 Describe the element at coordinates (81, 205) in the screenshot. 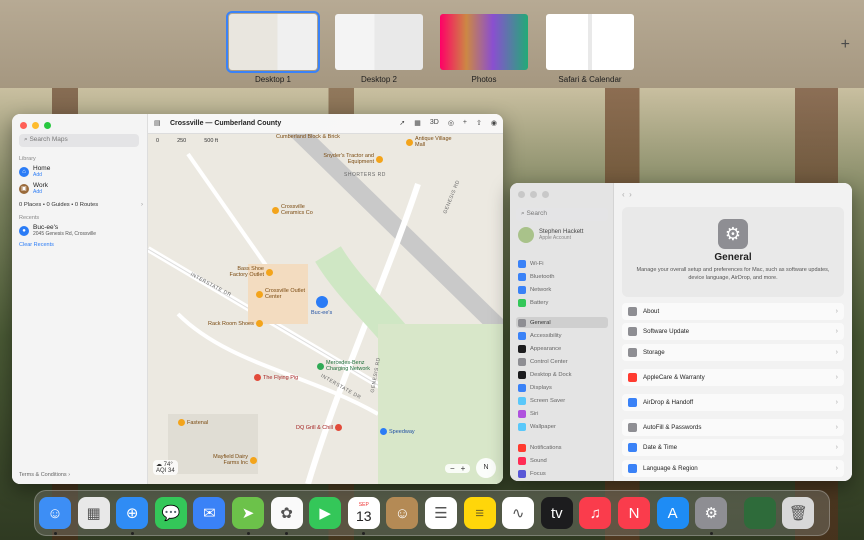

I see `library-counts: 0 Places • 0 Guides • 0 Routes ›` at that location.